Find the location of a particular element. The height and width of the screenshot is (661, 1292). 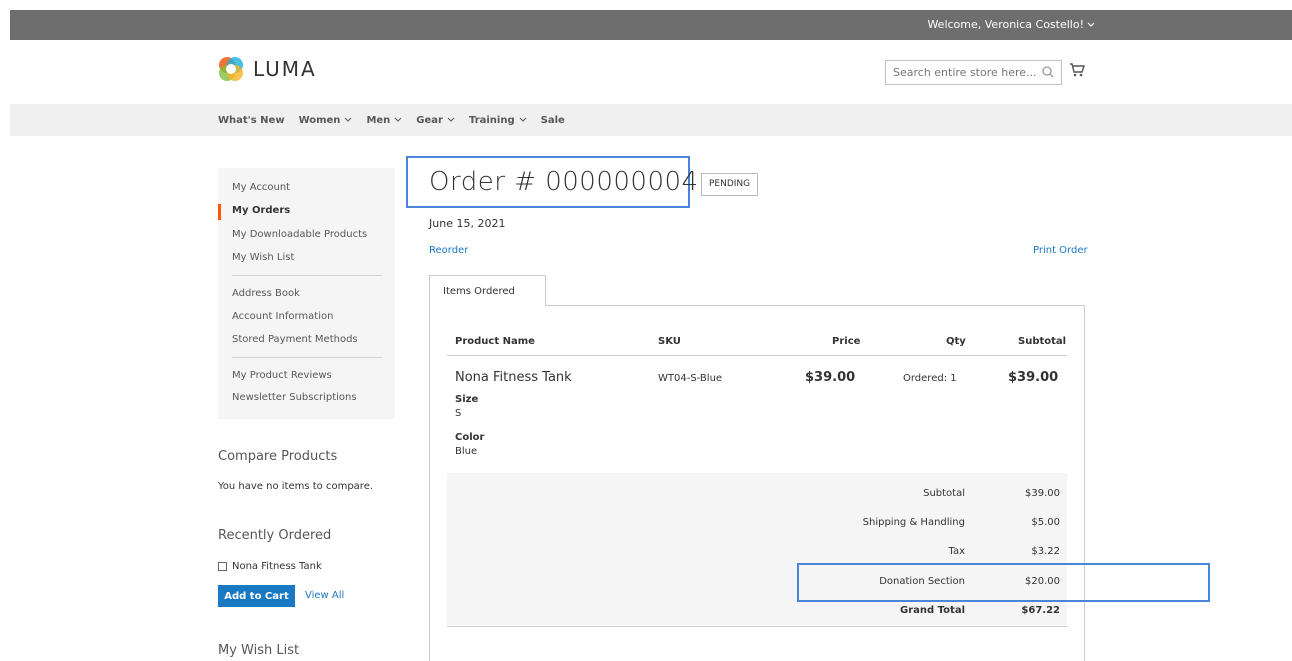

nav-label: Men is located at coordinates (378, 120).